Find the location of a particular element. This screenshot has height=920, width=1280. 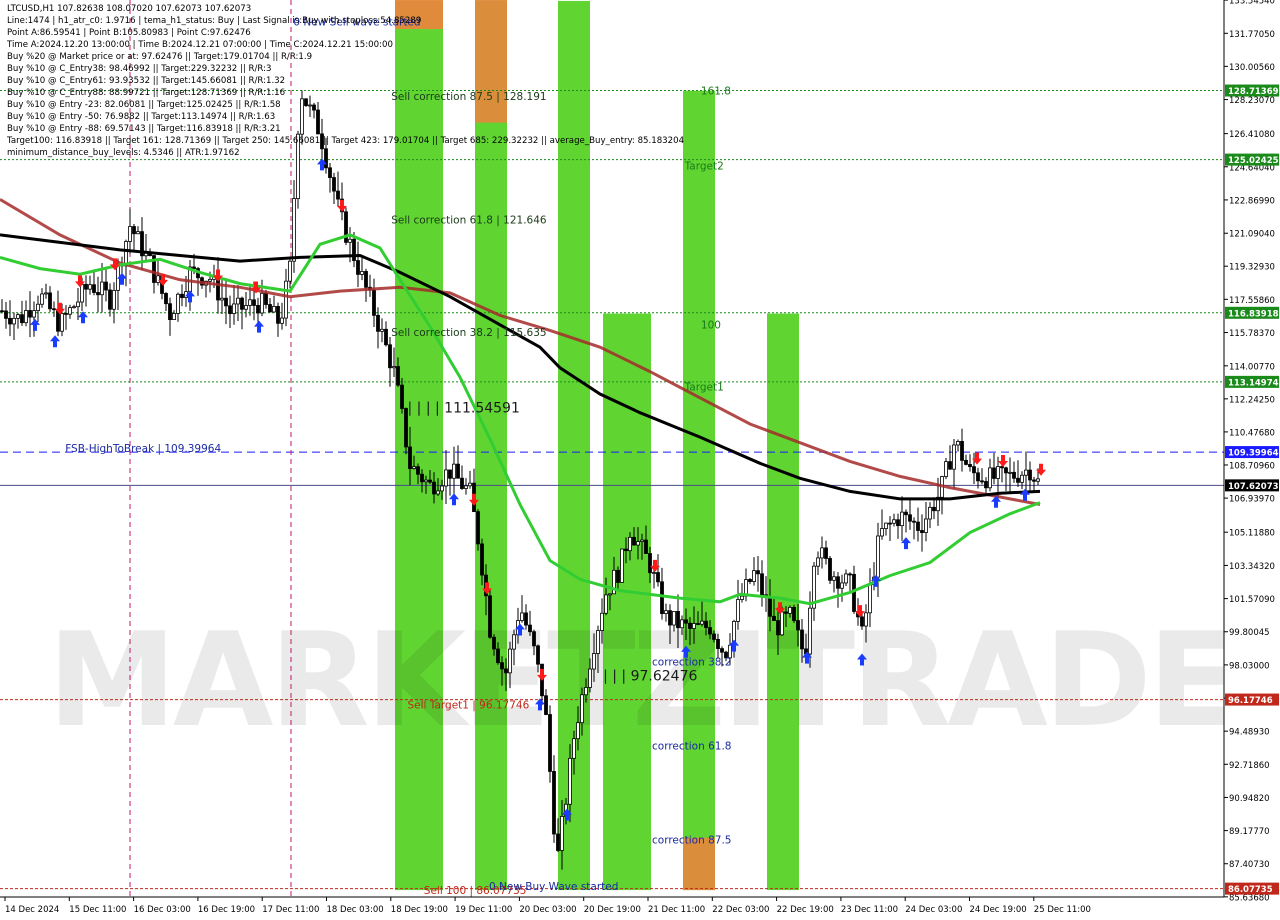

chart-annotation: | | | | 111.54591 is located at coordinates (464, 409).